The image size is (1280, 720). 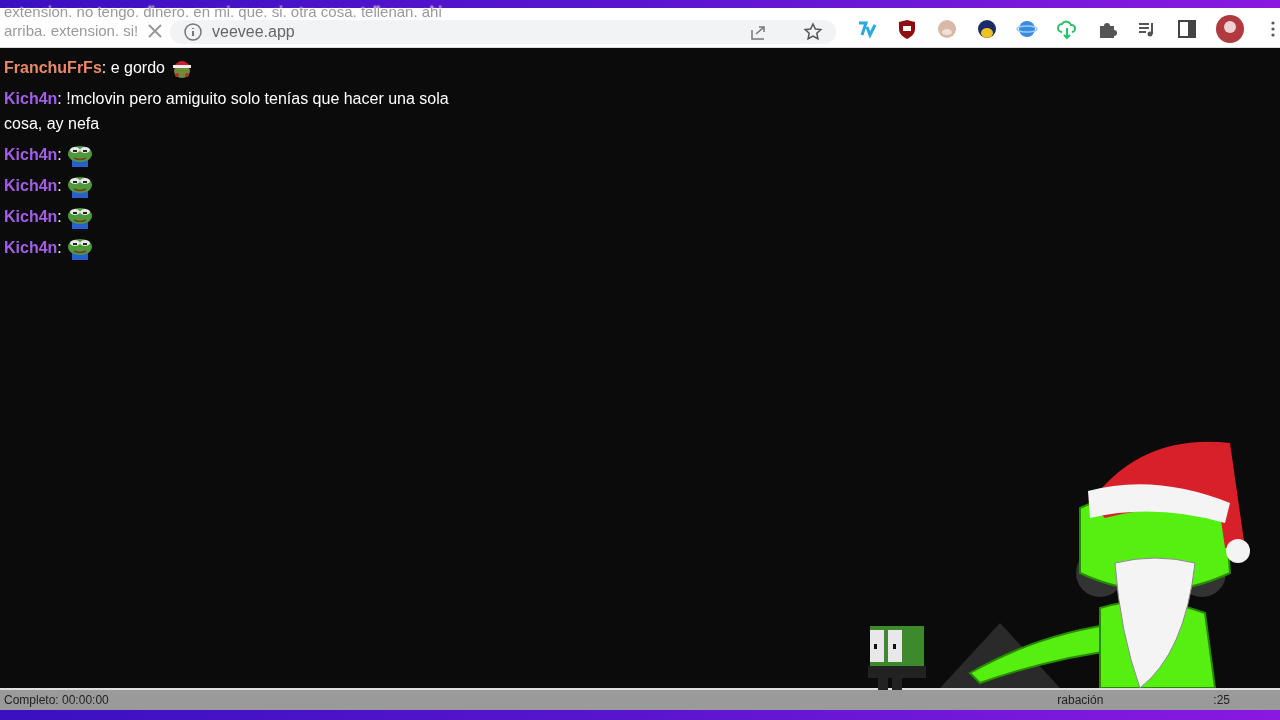 What do you see at coordinates (1230, 29) in the screenshot?
I see `profile-avatar` at bounding box center [1230, 29].